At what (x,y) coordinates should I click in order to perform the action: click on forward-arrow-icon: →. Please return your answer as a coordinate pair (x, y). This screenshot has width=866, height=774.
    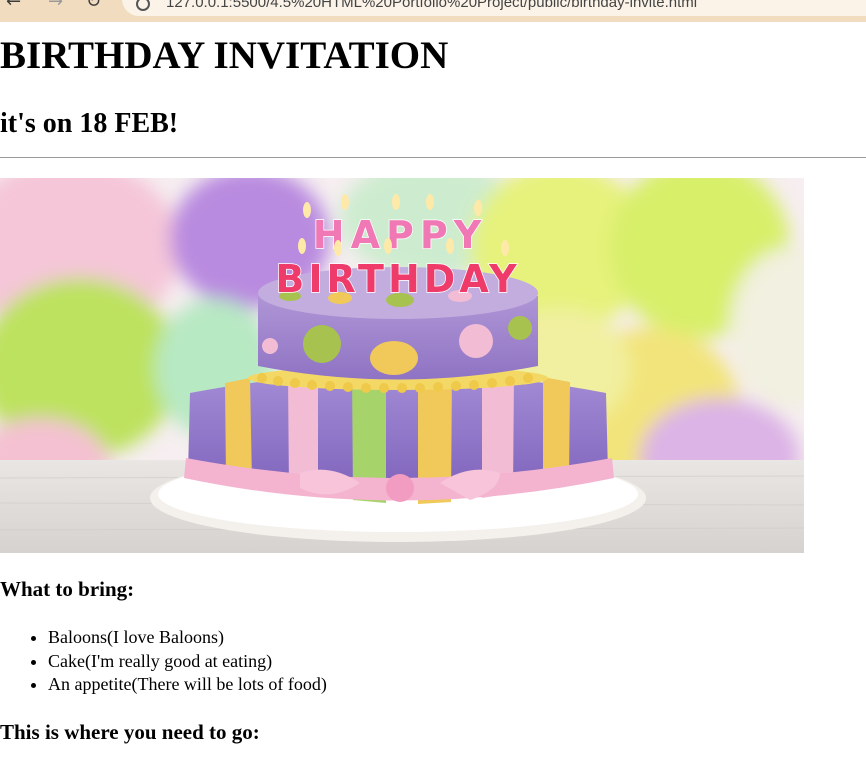
    Looking at the image, I should click on (55, 6).